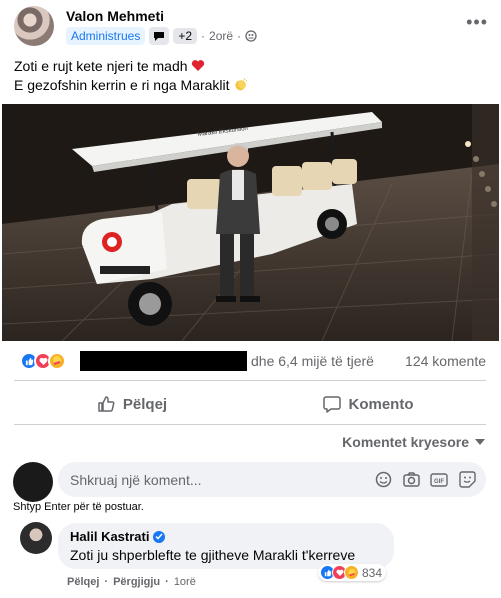 The height and width of the screenshot is (598, 501). Describe the element at coordinates (477, 22) in the screenshot. I see `more-options-button: •••` at that location.